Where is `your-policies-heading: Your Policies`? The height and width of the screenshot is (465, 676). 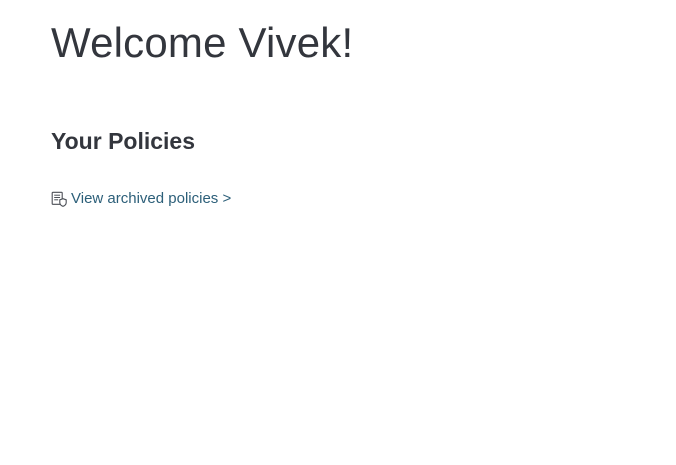 your-policies-heading: Your Policies is located at coordinates (123, 141).